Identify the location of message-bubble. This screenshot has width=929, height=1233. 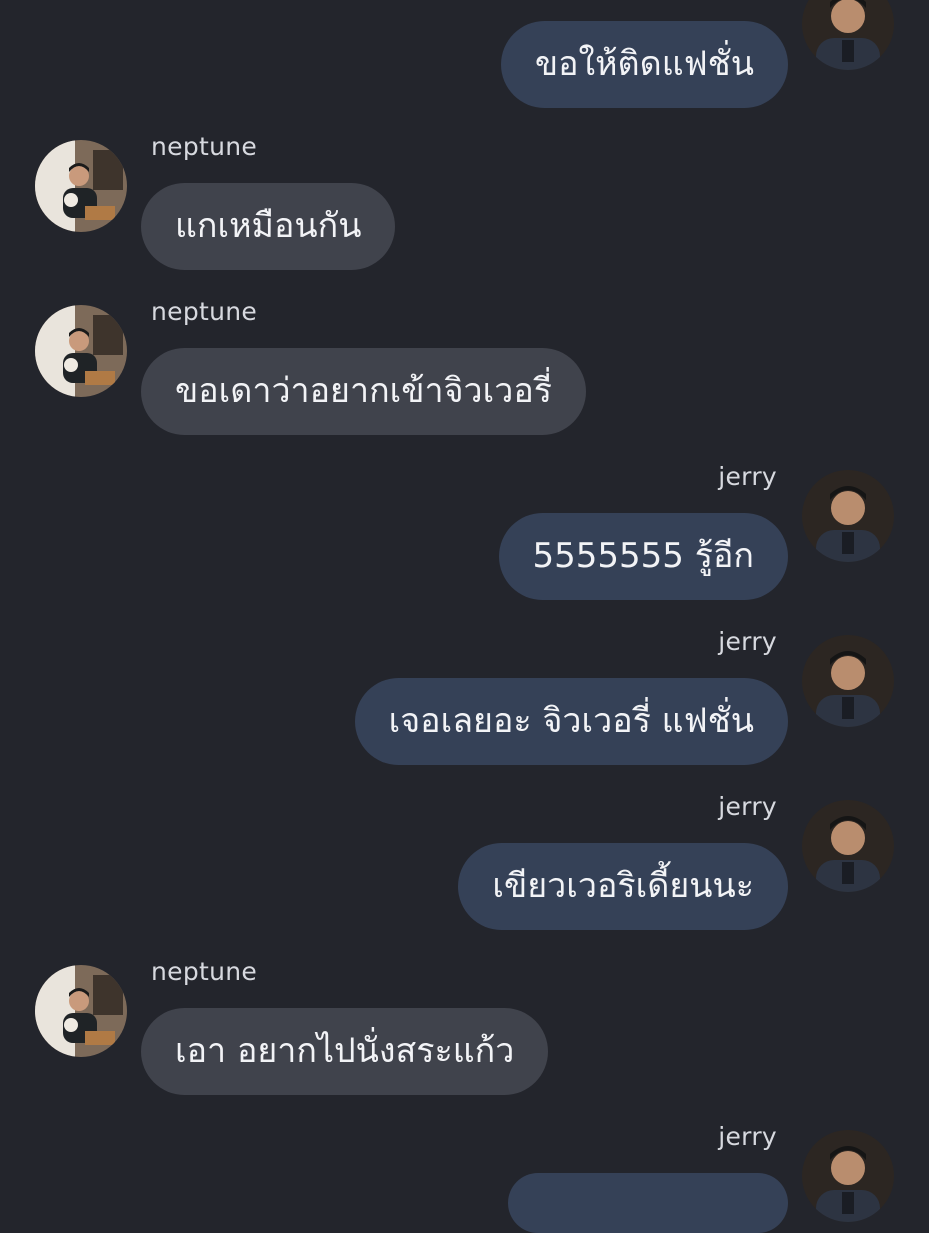
(648, 1203).